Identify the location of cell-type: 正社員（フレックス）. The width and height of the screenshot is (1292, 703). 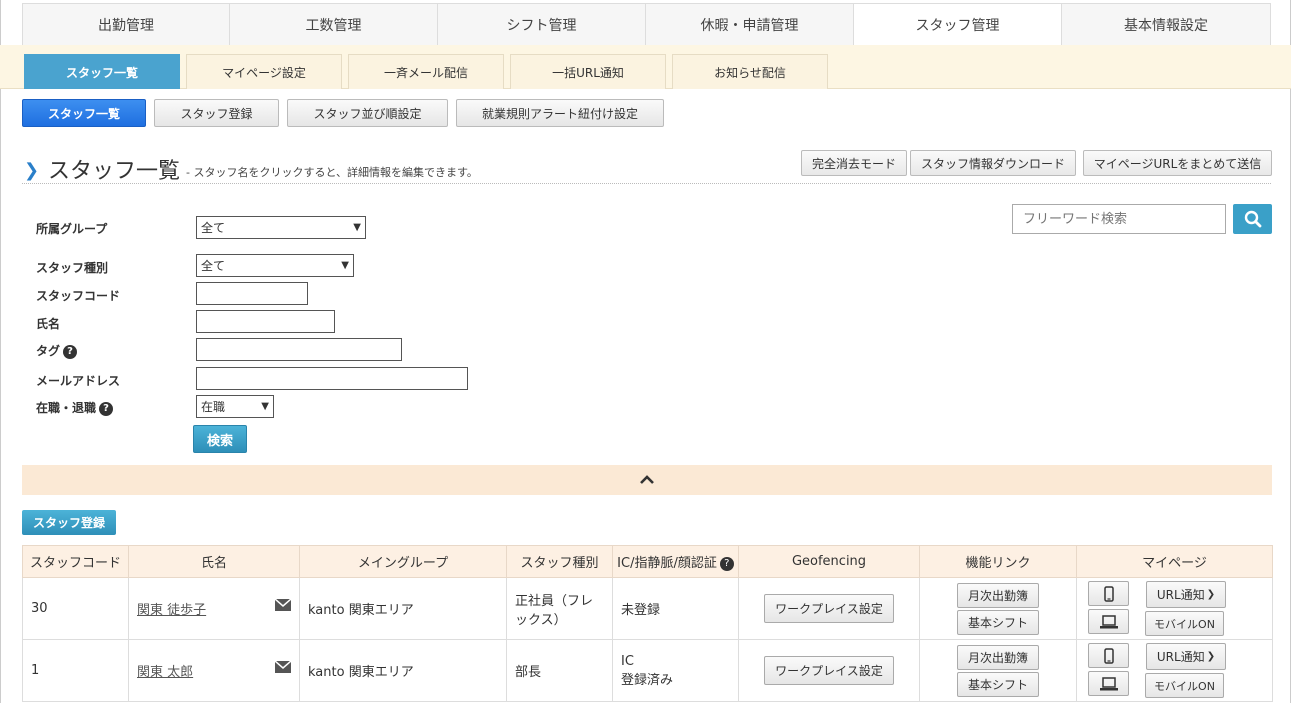
(559, 608).